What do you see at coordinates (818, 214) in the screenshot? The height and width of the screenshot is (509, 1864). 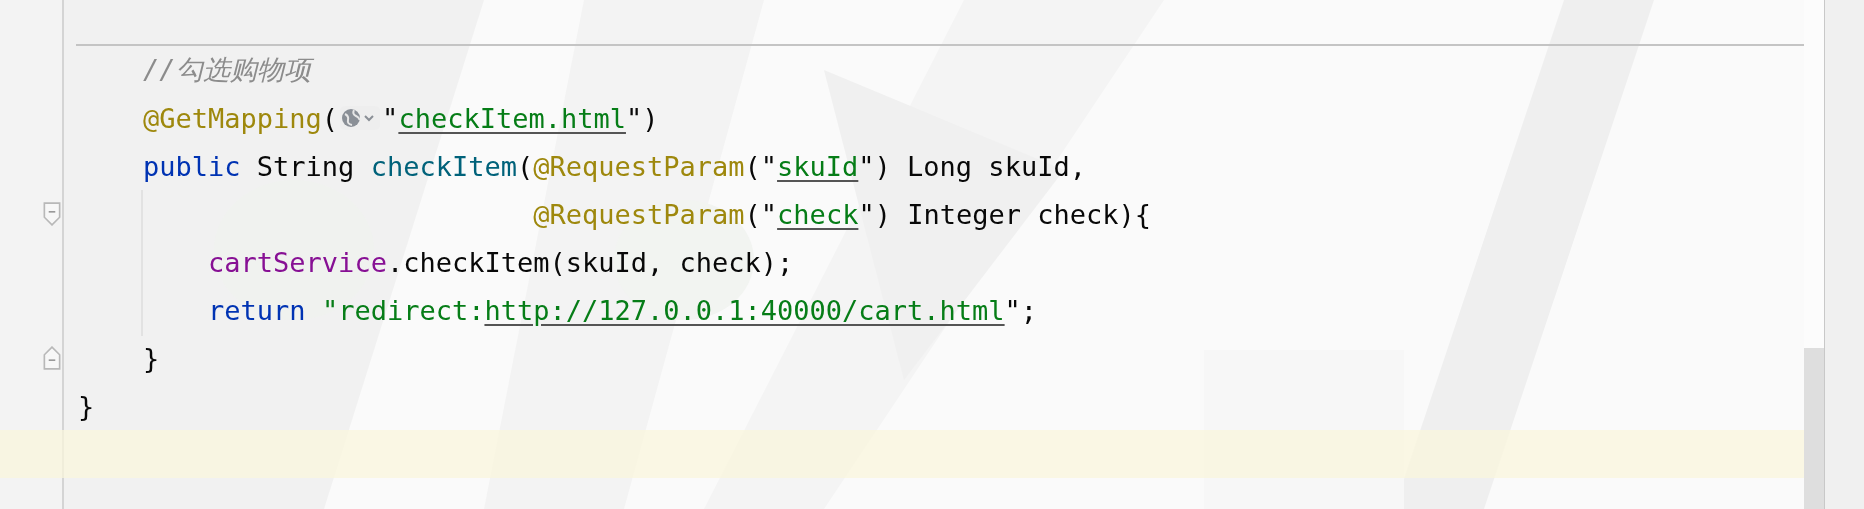 I see `code-string: check` at bounding box center [818, 214].